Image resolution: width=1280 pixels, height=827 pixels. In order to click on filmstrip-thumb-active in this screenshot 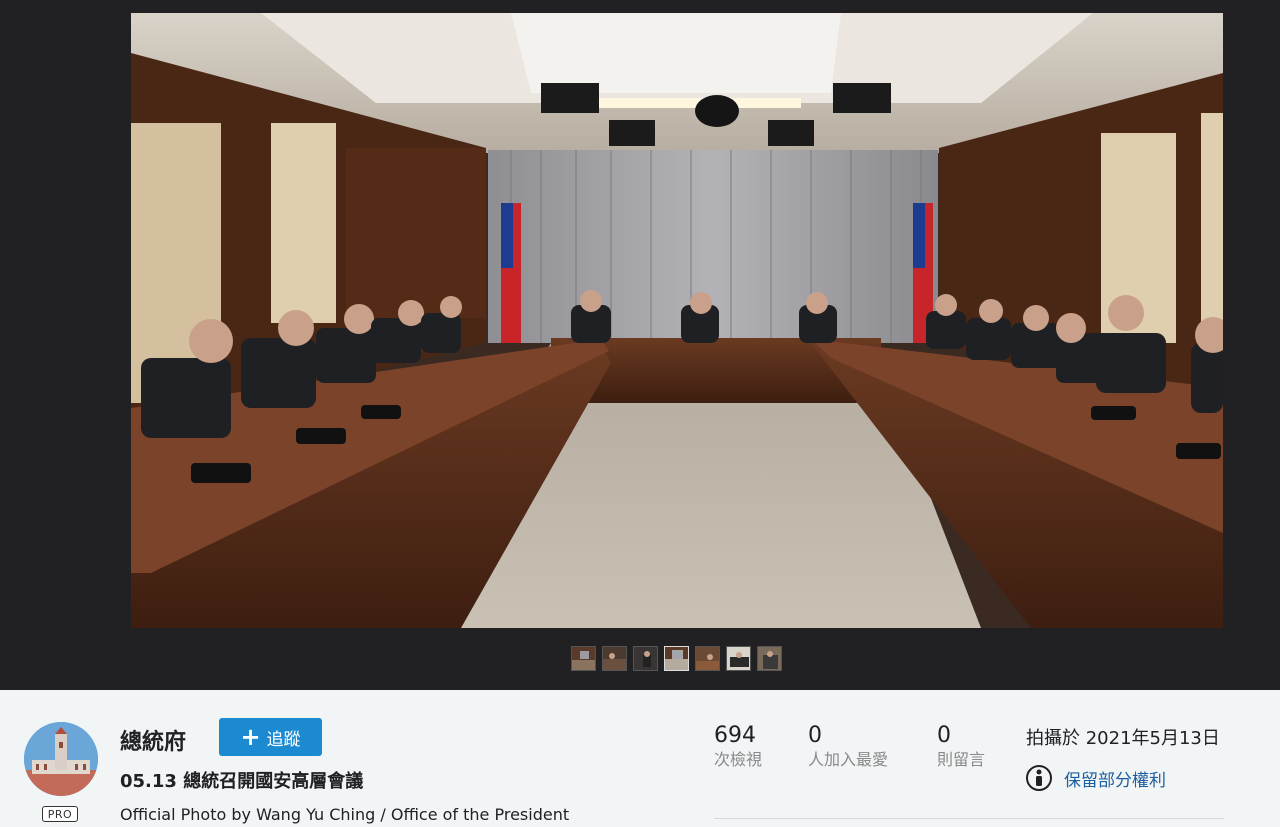, I will do `click(676, 658)`.